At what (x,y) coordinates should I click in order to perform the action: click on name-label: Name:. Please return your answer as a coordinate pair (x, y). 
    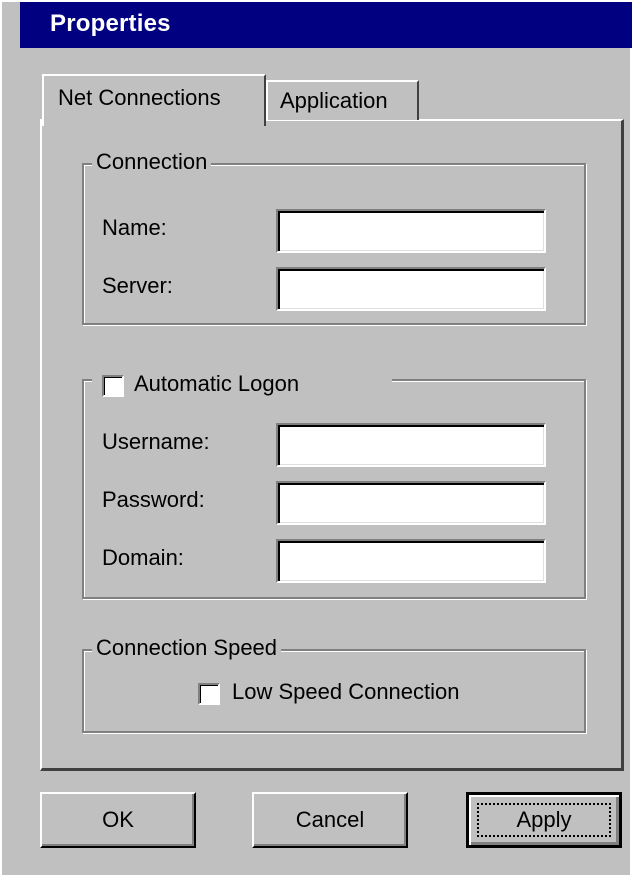
    Looking at the image, I should click on (134, 227).